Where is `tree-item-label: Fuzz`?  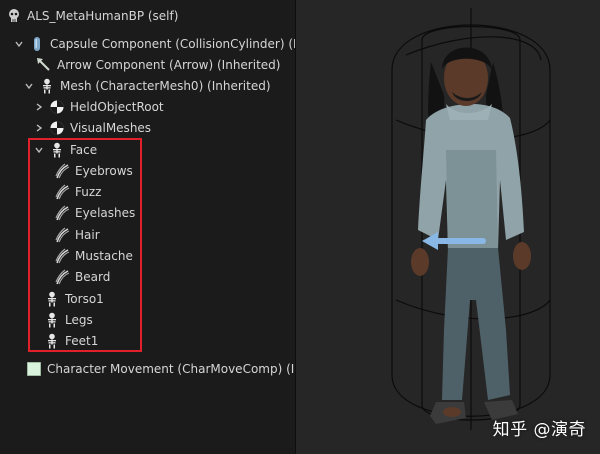 tree-item-label: Fuzz is located at coordinates (88, 192).